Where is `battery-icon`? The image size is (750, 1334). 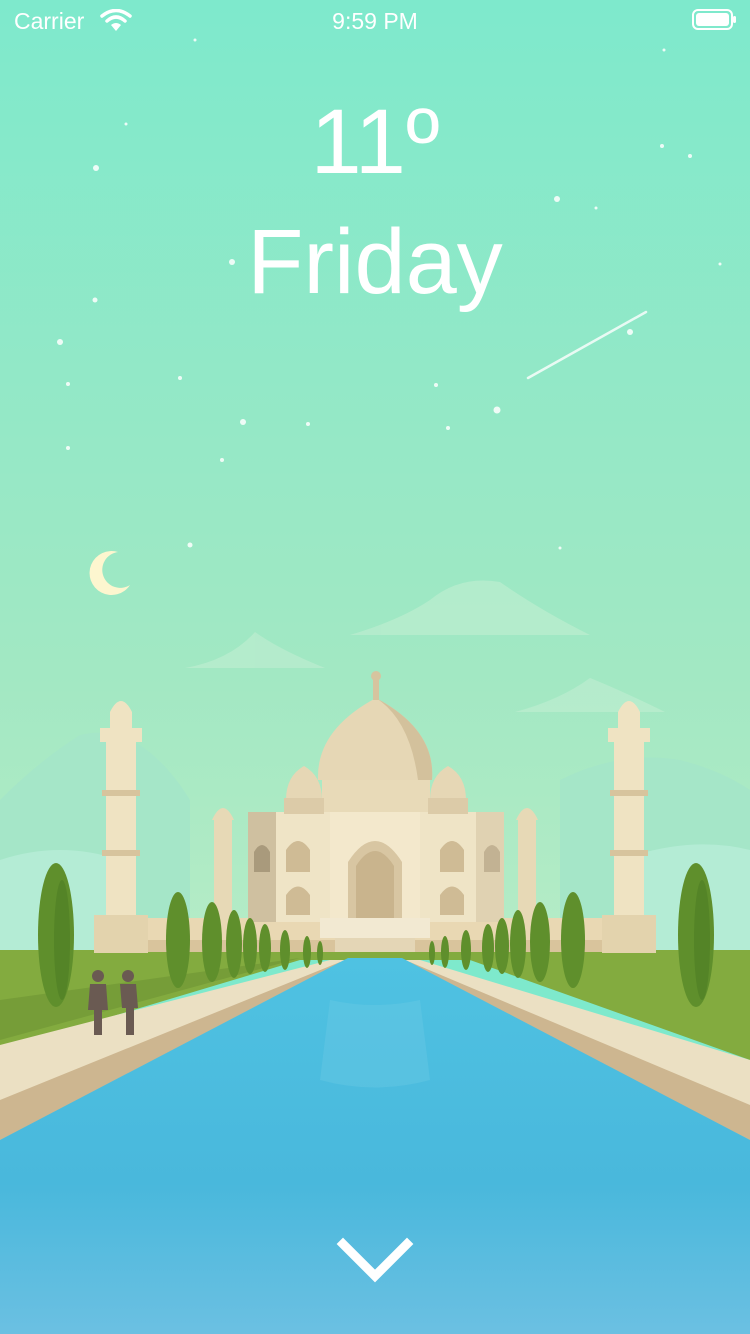 battery-icon is located at coordinates (714, 19).